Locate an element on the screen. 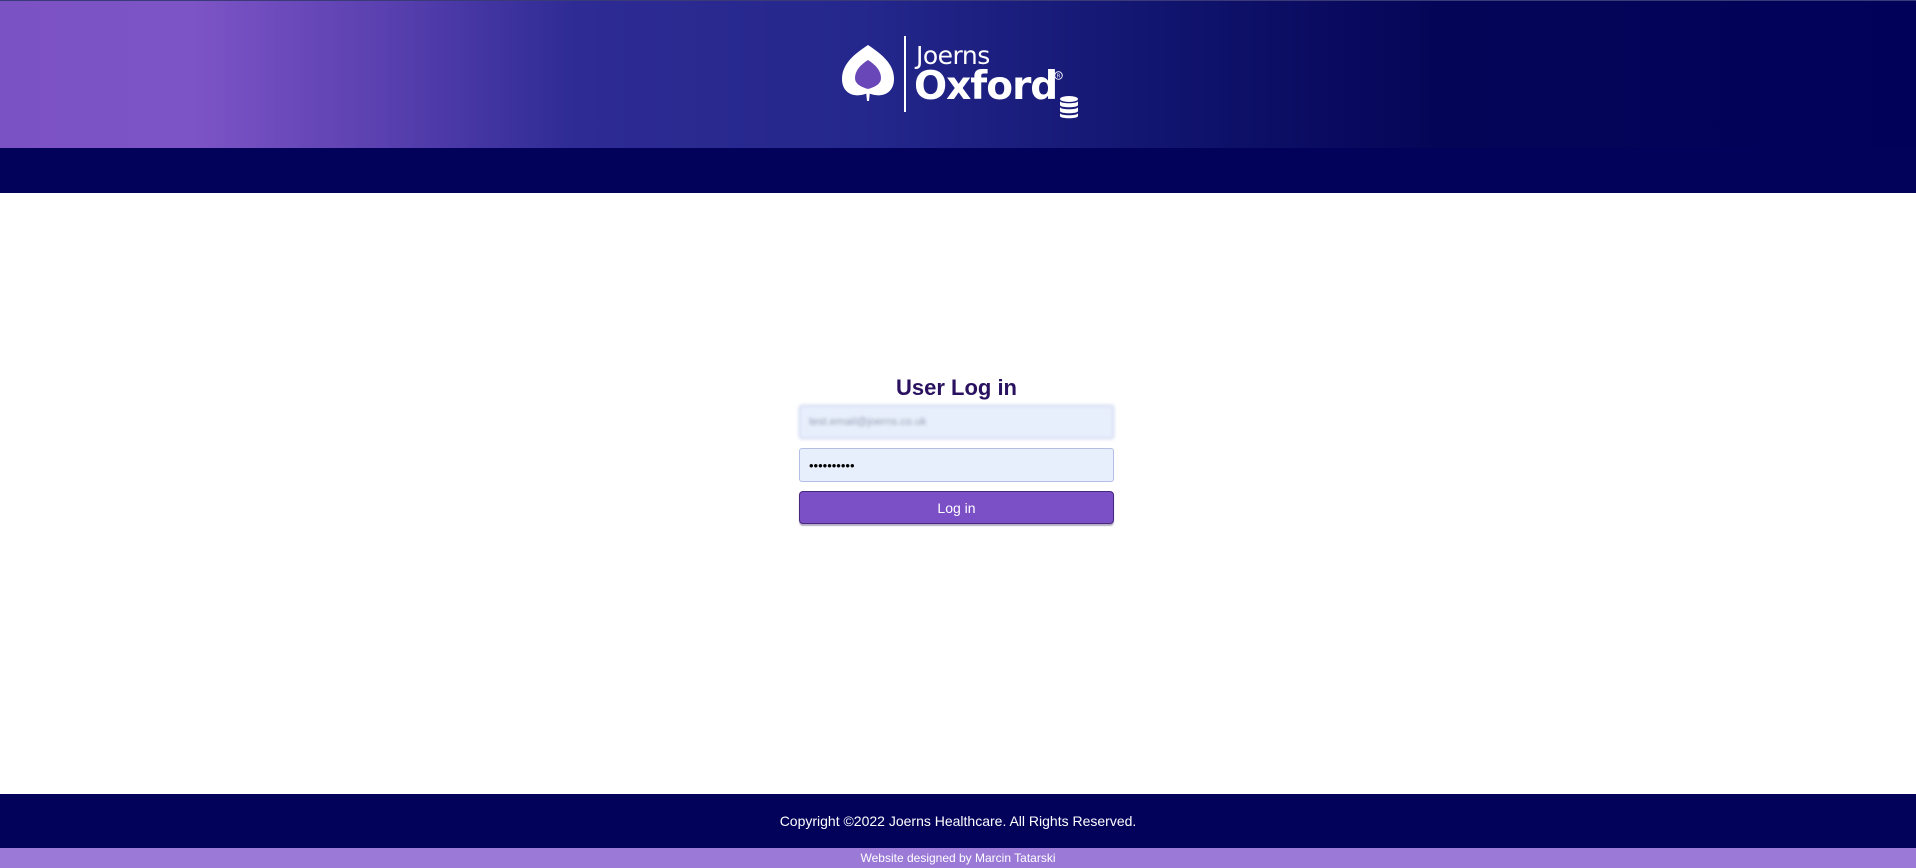  logo-brand-main: Oxford is located at coordinates (986, 86).